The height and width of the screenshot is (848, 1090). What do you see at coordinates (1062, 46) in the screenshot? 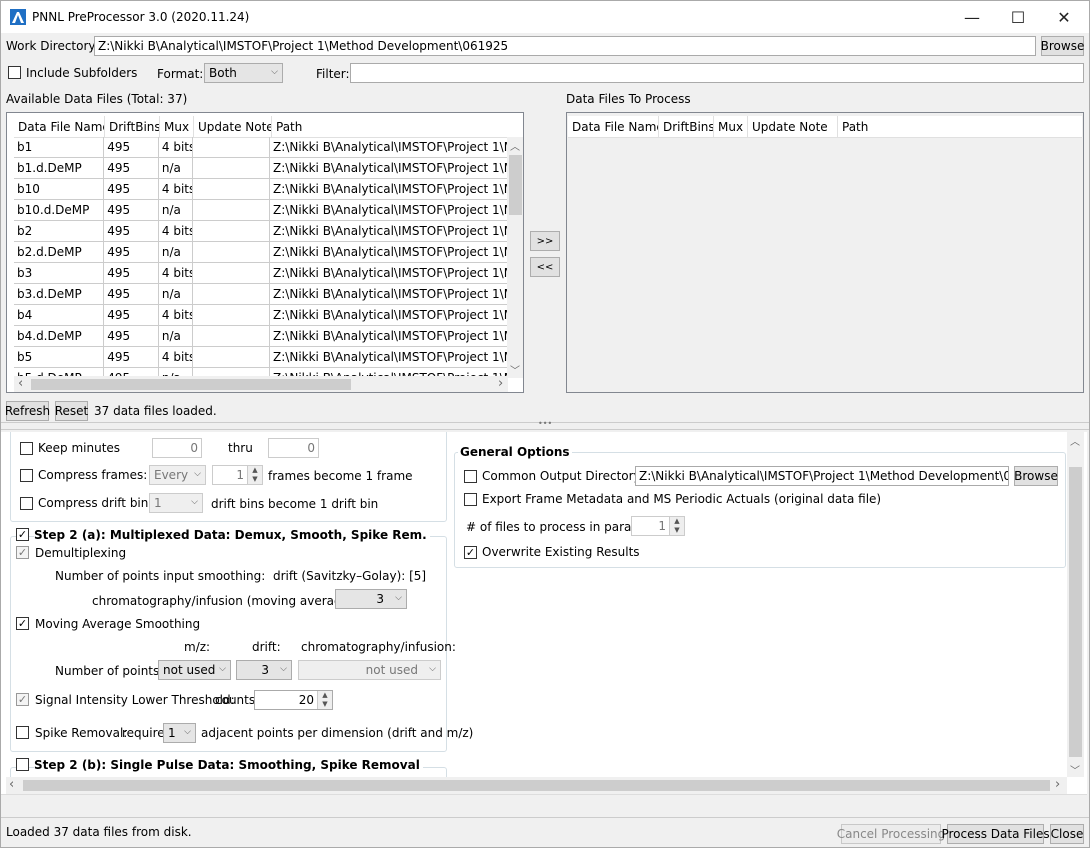
I see `browse-work-directory-button: Browse` at bounding box center [1062, 46].